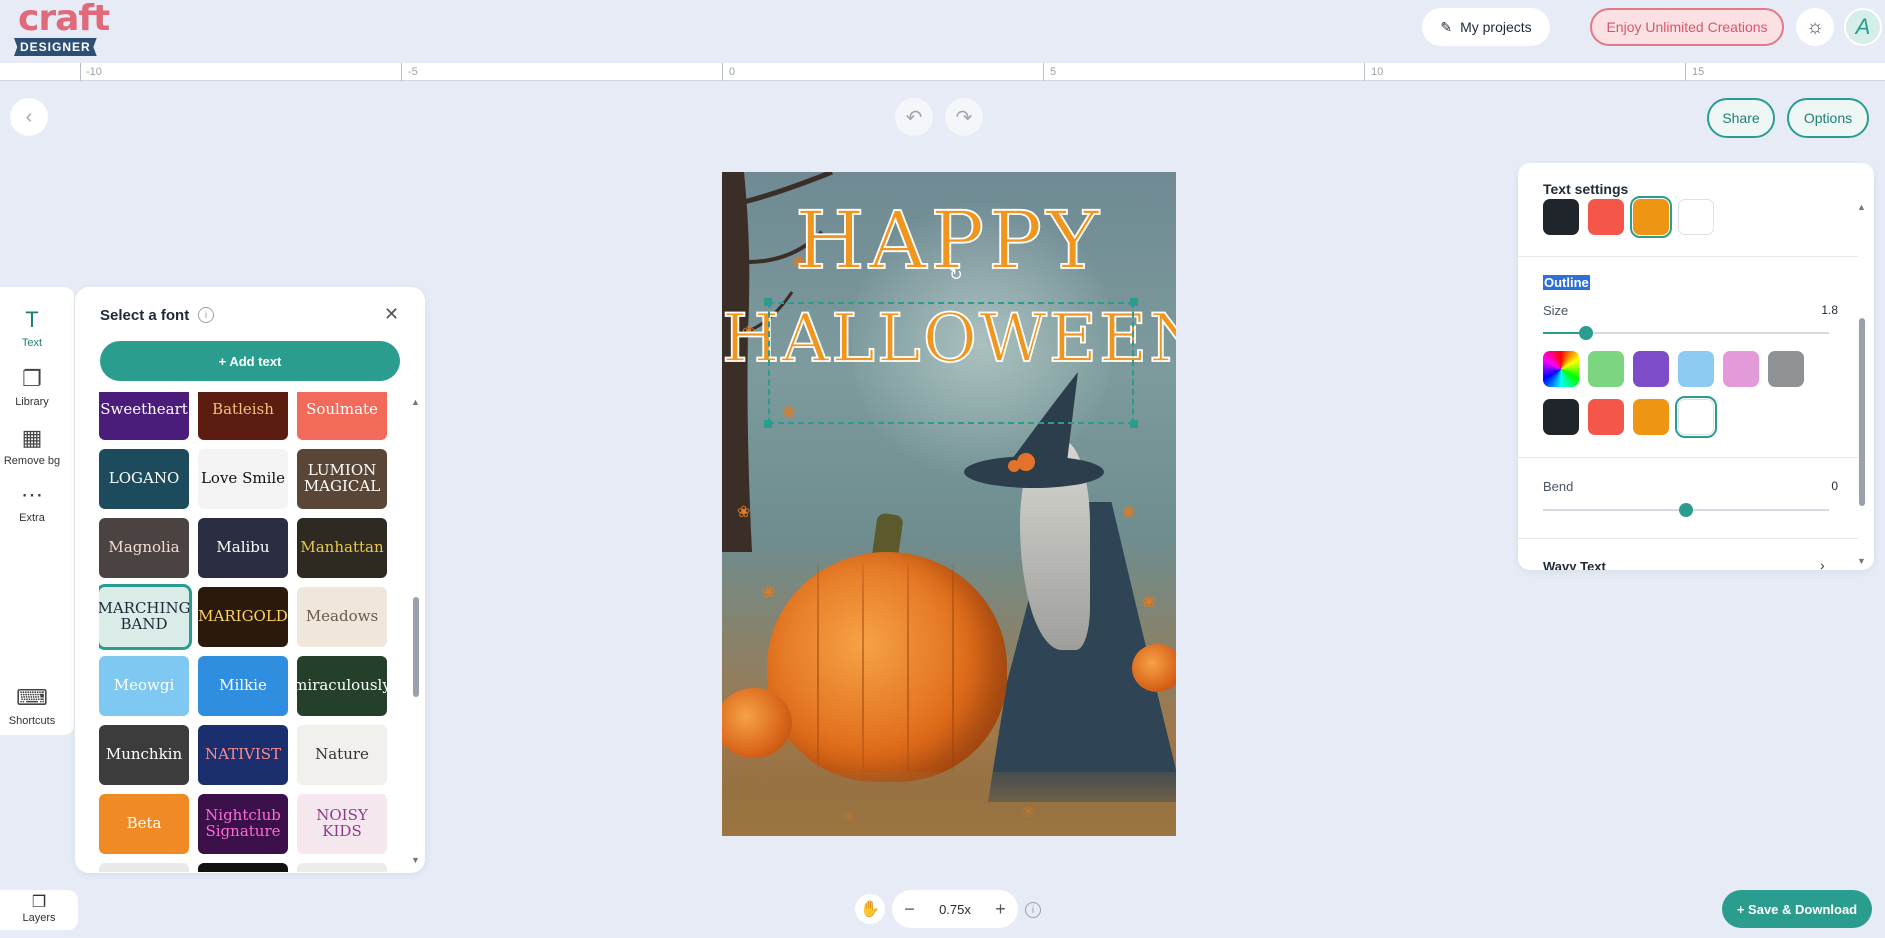 The image size is (1885, 938). Describe the element at coordinates (144, 548) in the screenshot. I see `font-tile: Magnolia` at that location.